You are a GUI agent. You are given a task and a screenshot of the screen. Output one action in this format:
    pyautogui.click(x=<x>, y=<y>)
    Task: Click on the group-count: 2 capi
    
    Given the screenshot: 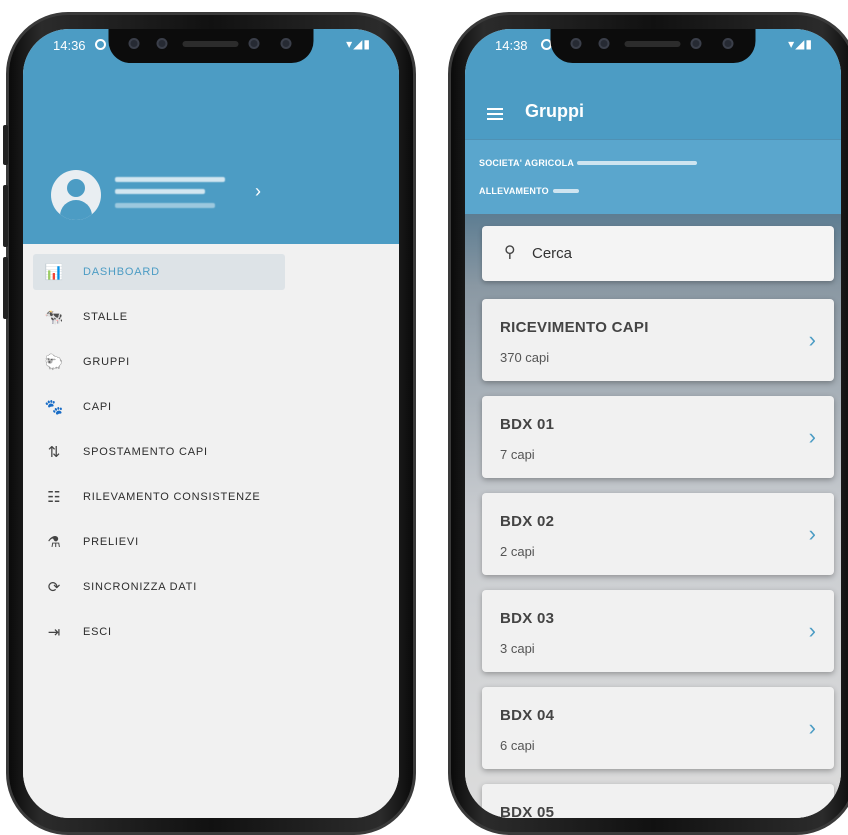 What is the action you would take?
    pyautogui.click(x=517, y=551)
    